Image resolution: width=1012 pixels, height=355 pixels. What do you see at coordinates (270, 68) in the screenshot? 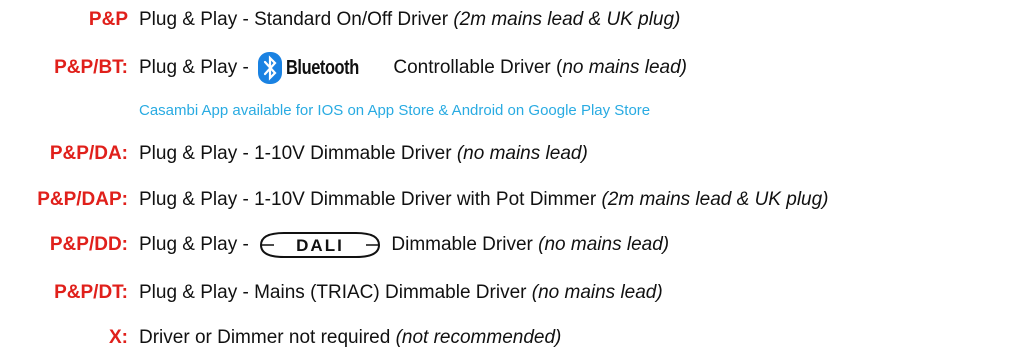
I see `bluetooth-icon` at bounding box center [270, 68].